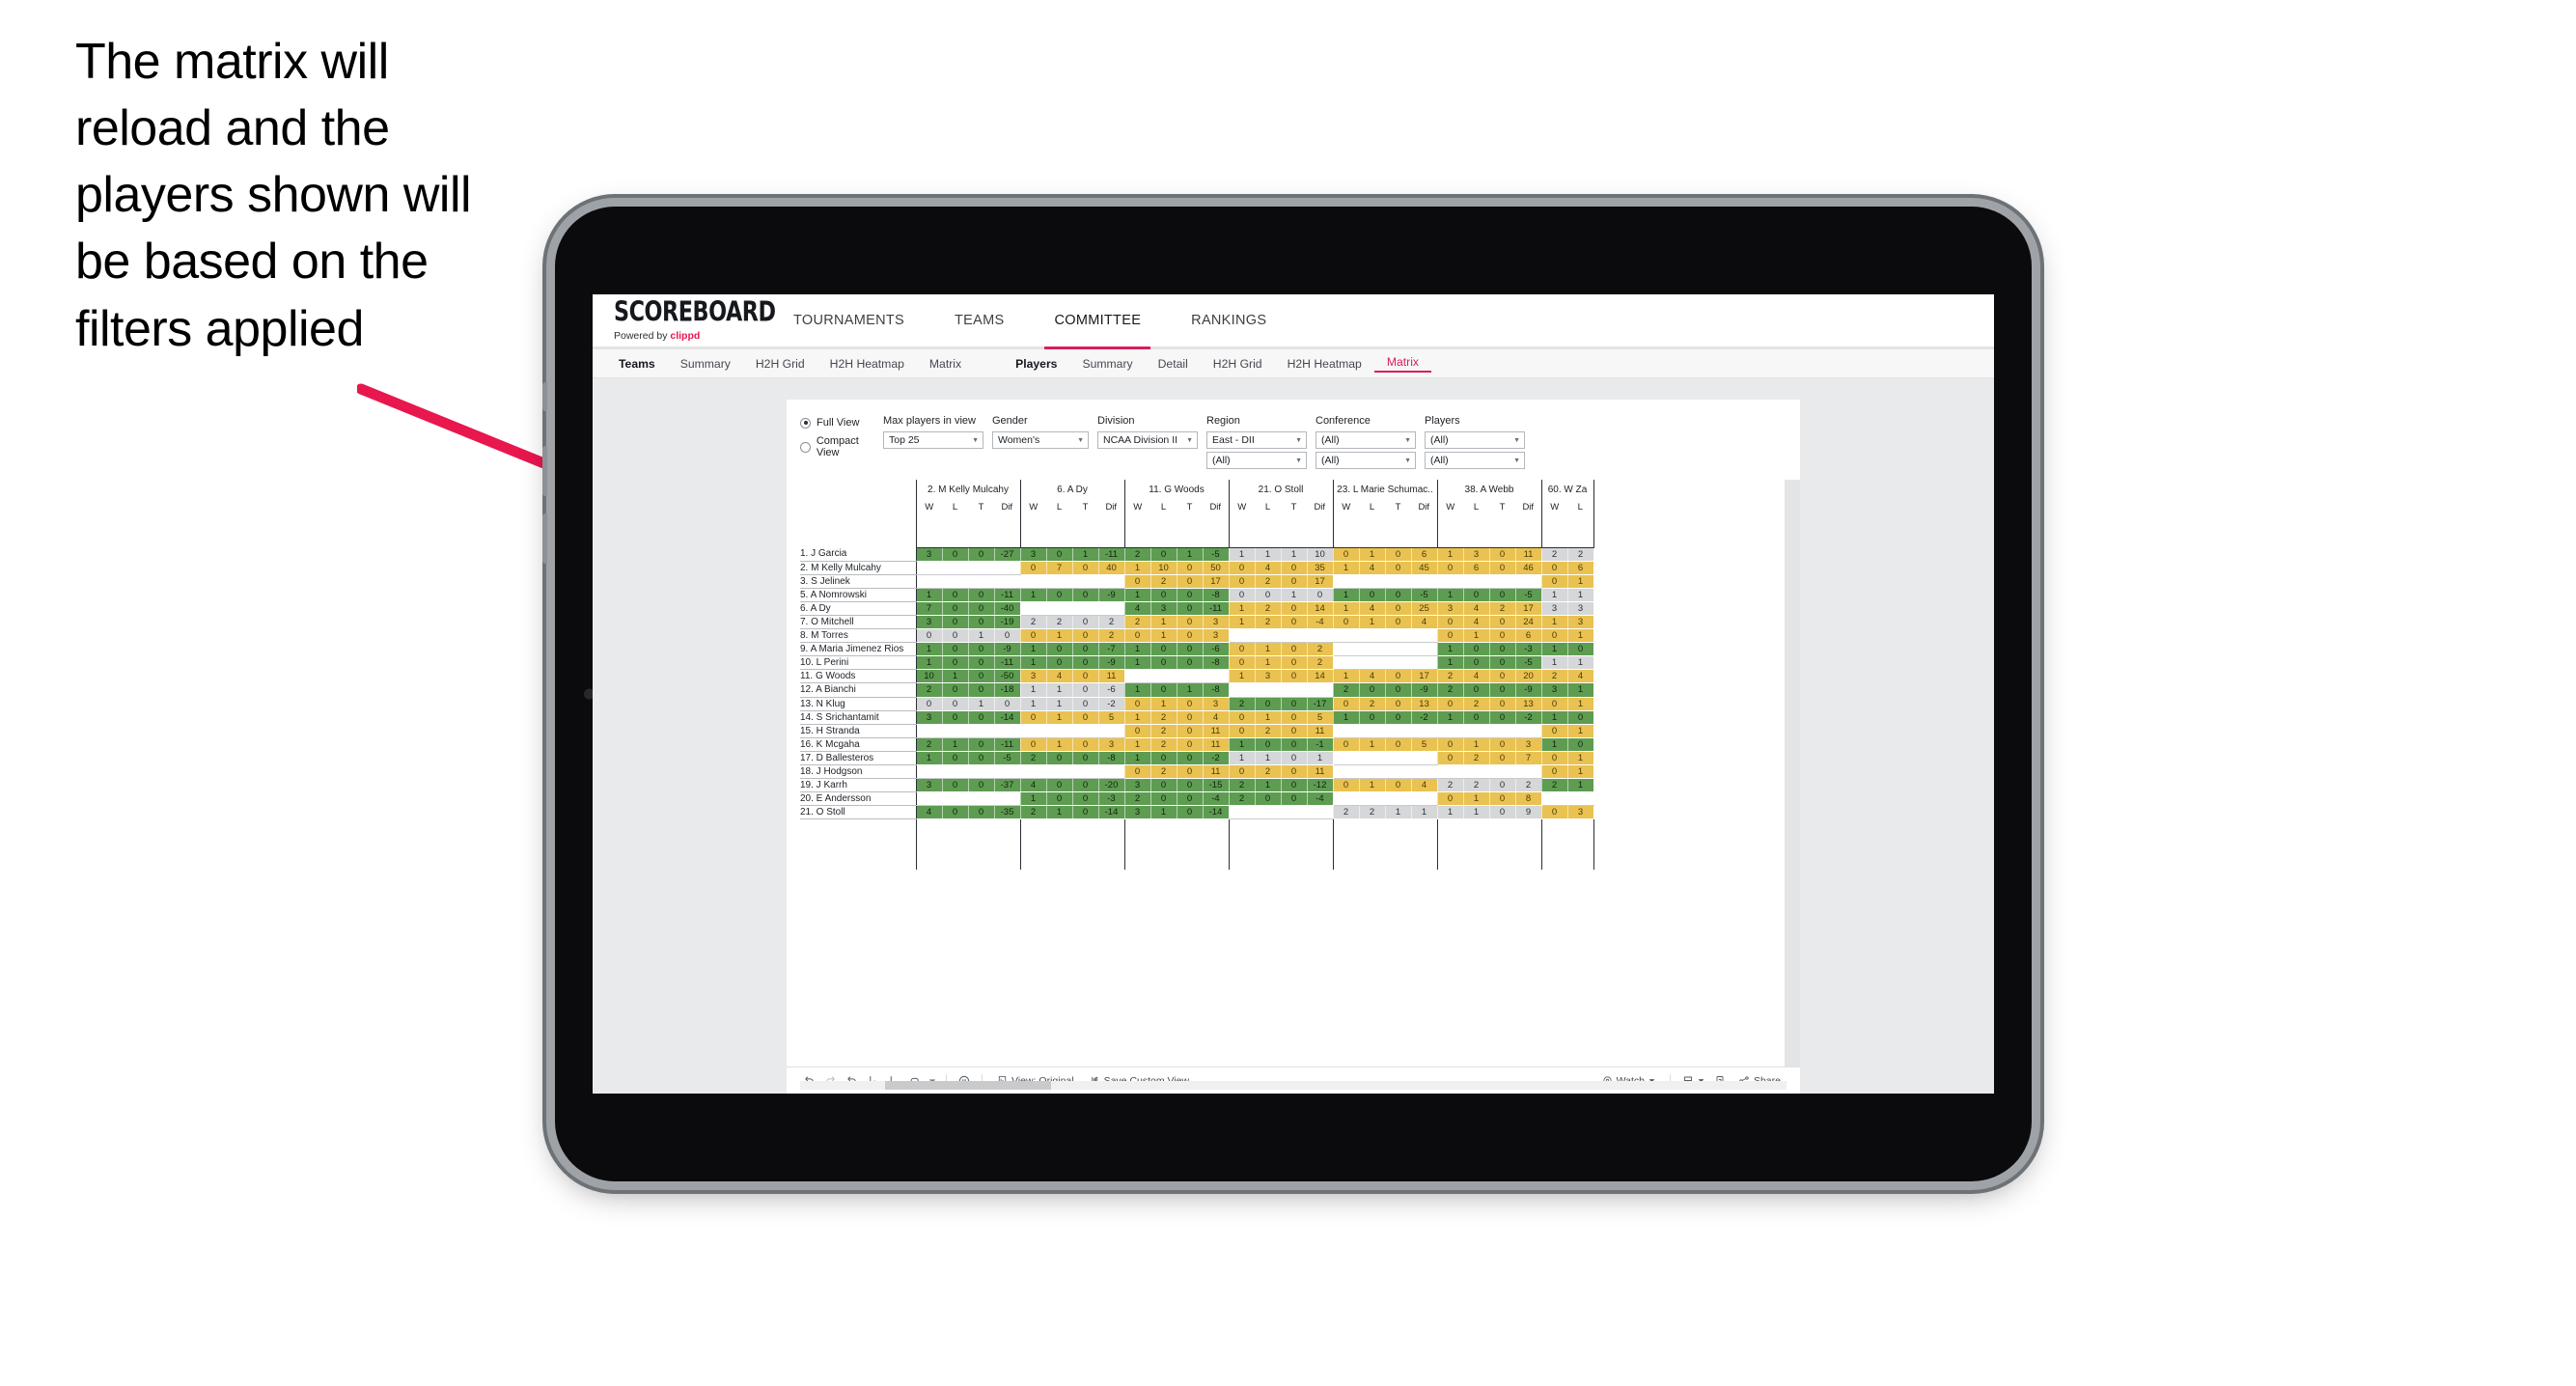 This screenshot has height=1386, width=2576. I want to click on matrix-cell: -27, so click(1007, 554).